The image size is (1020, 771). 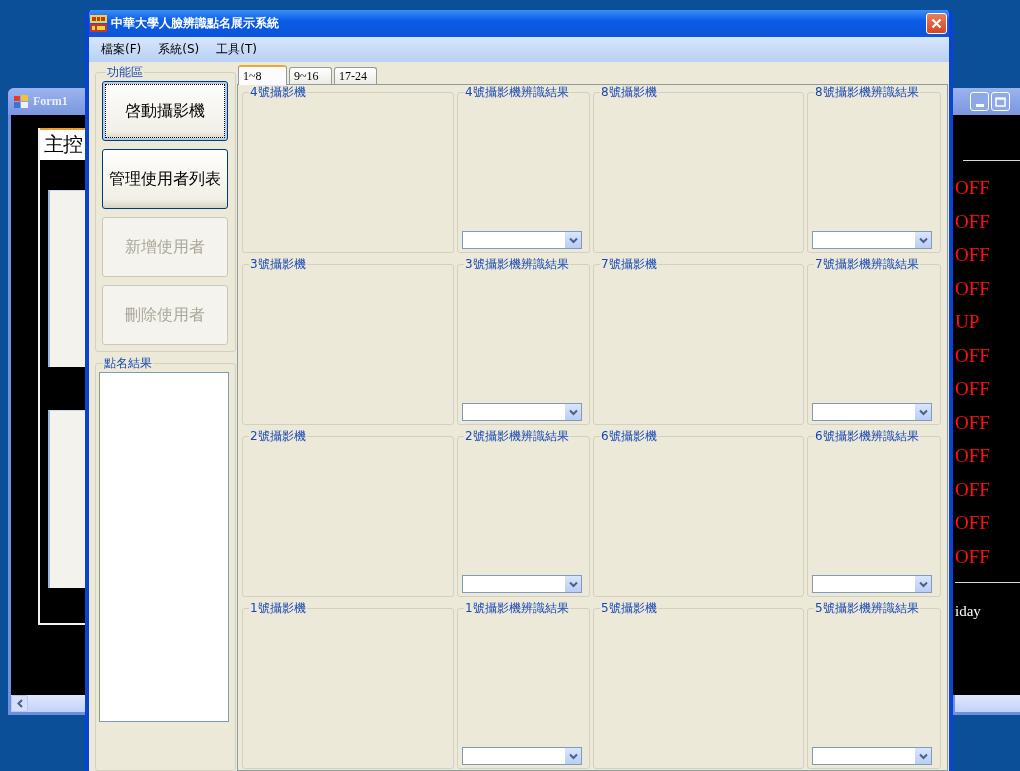 I want to click on maximize-button, so click(x=1000, y=101).